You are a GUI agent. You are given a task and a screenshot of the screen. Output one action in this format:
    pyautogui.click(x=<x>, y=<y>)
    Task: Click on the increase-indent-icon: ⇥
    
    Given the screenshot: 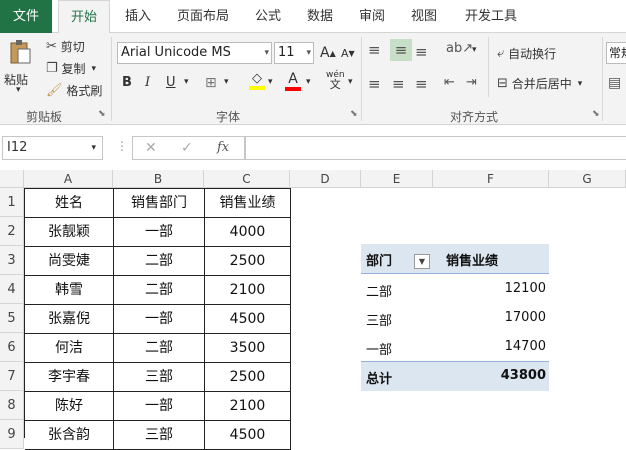 What is the action you would take?
    pyautogui.click(x=471, y=82)
    